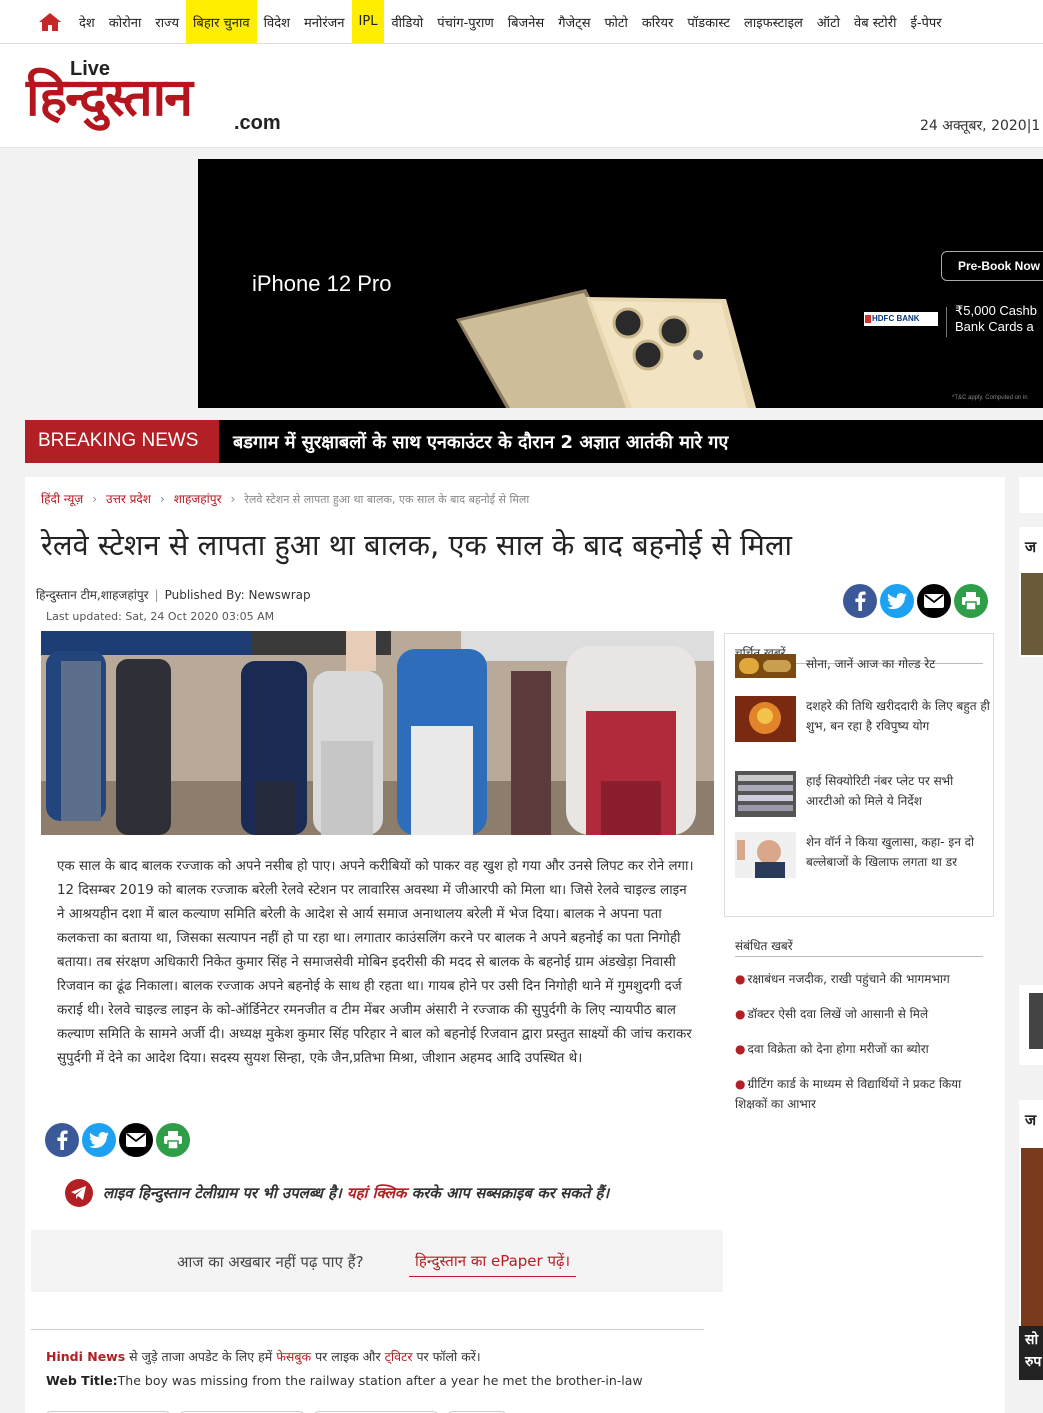 This screenshot has width=1043, height=1413. I want to click on twitter-share-button, so click(897, 601).